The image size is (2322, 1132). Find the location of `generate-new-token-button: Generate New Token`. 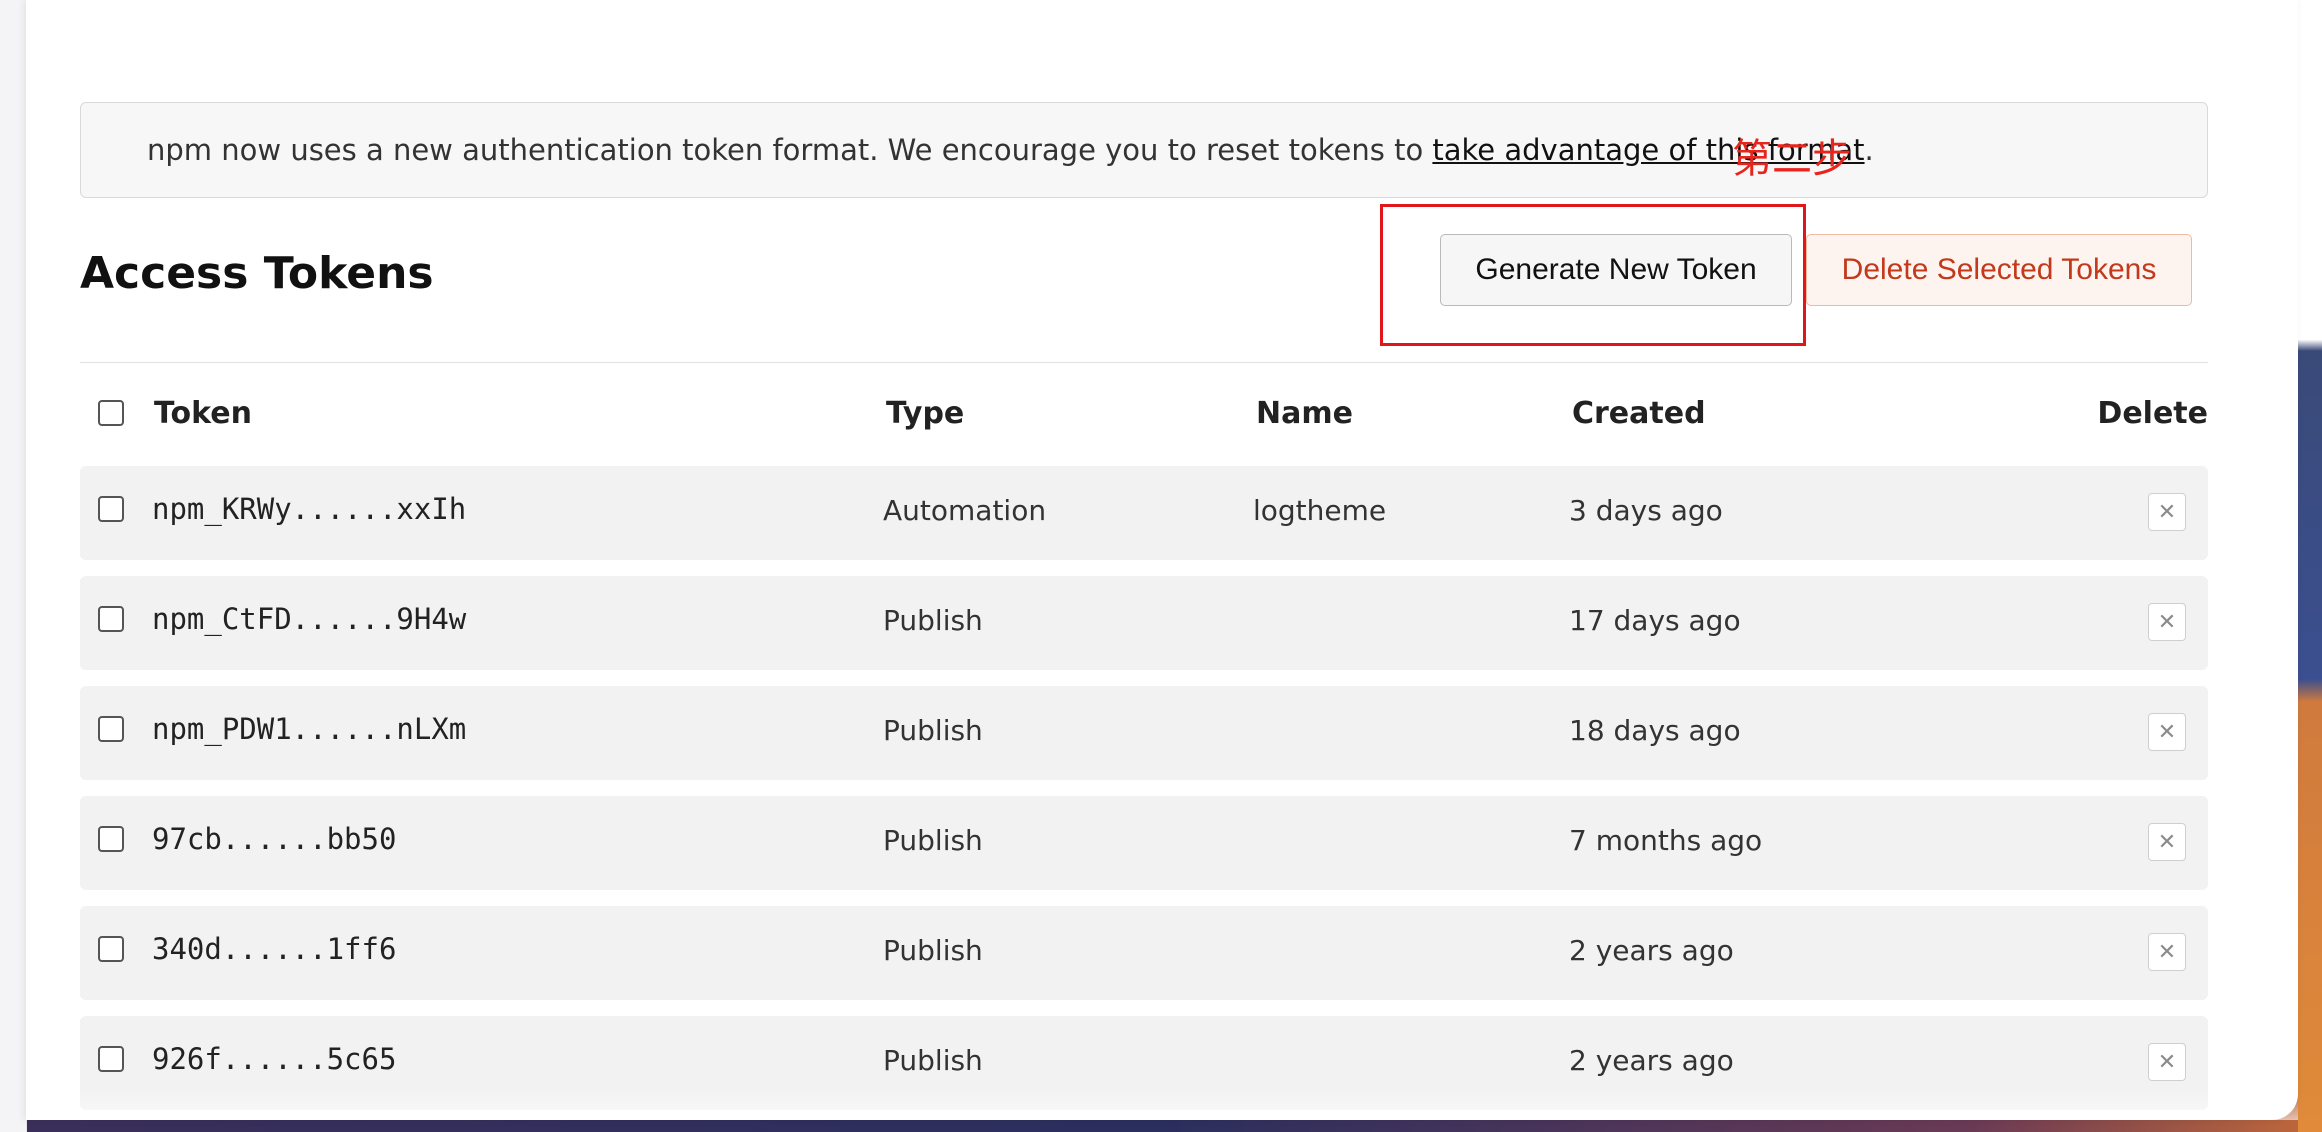

generate-new-token-button: Generate New Token is located at coordinates (1616, 270).